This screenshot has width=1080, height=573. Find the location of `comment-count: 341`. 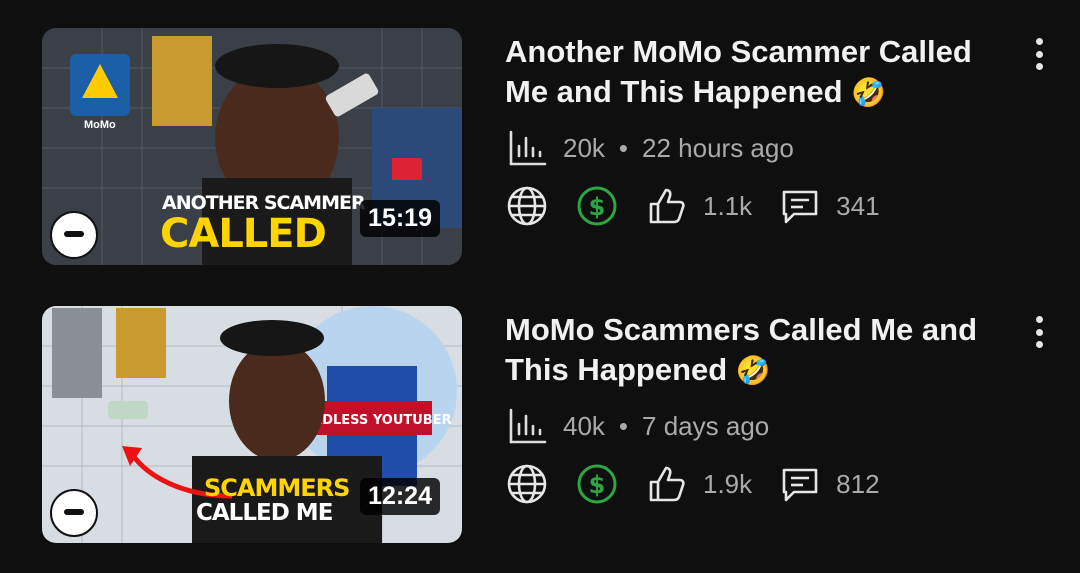

comment-count: 341 is located at coordinates (858, 205).